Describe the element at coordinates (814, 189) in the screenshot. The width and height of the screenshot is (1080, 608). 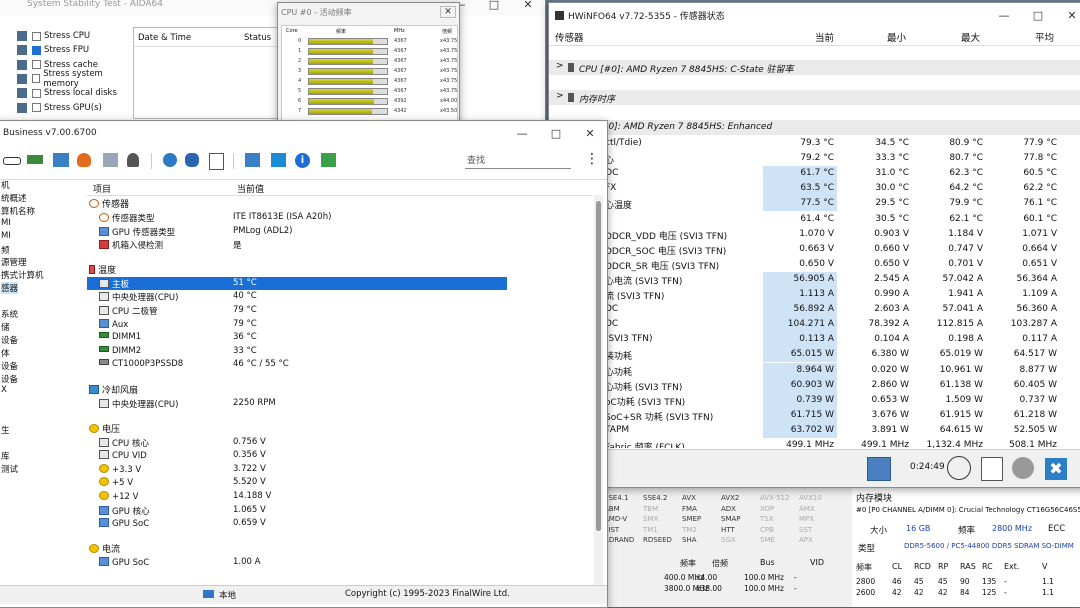
I see `sensor-row: FX 63.5 °C 30.0 °C 64.2 °C 62.2 °C` at that location.